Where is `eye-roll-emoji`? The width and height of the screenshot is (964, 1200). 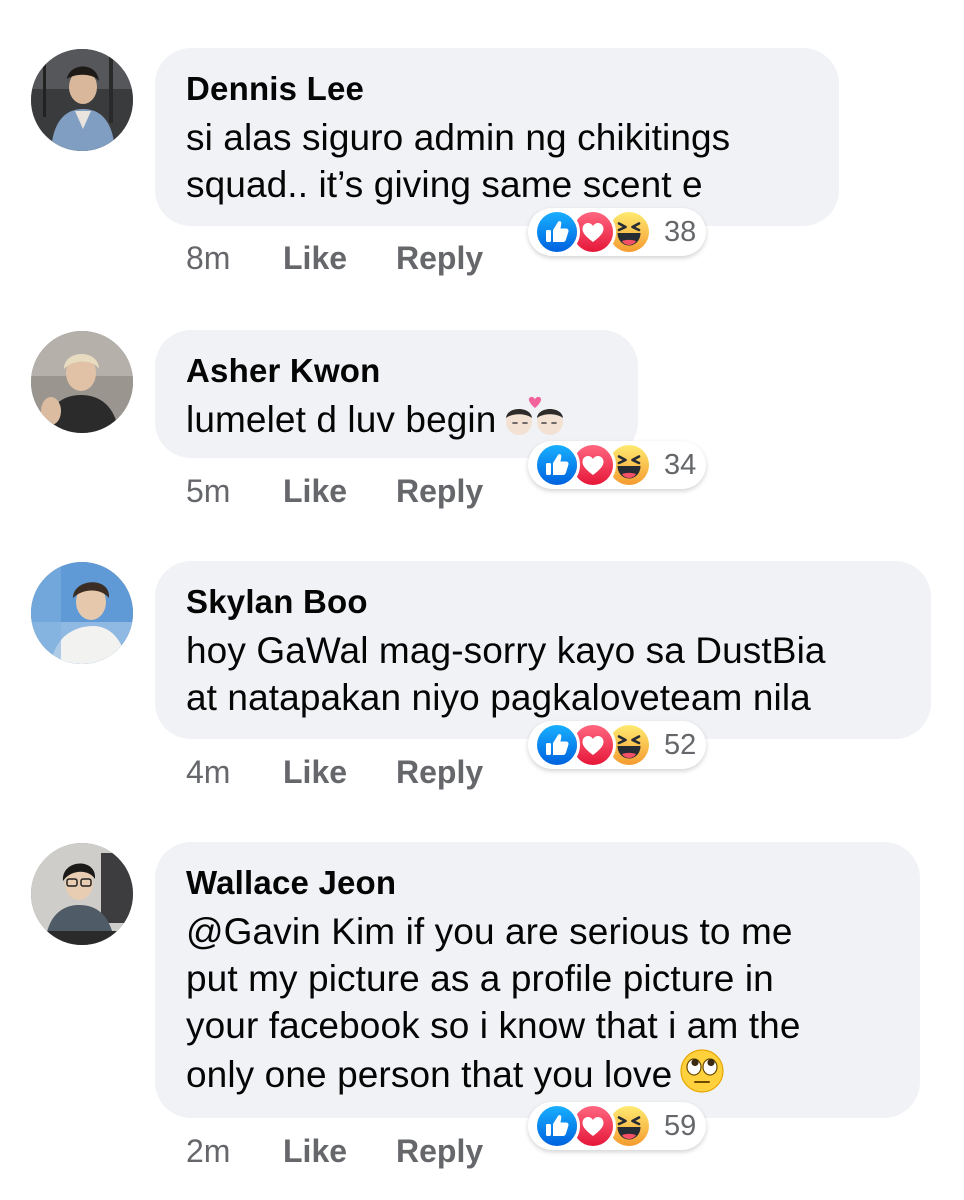 eye-roll-emoji is located at coordinates (702, 1076).